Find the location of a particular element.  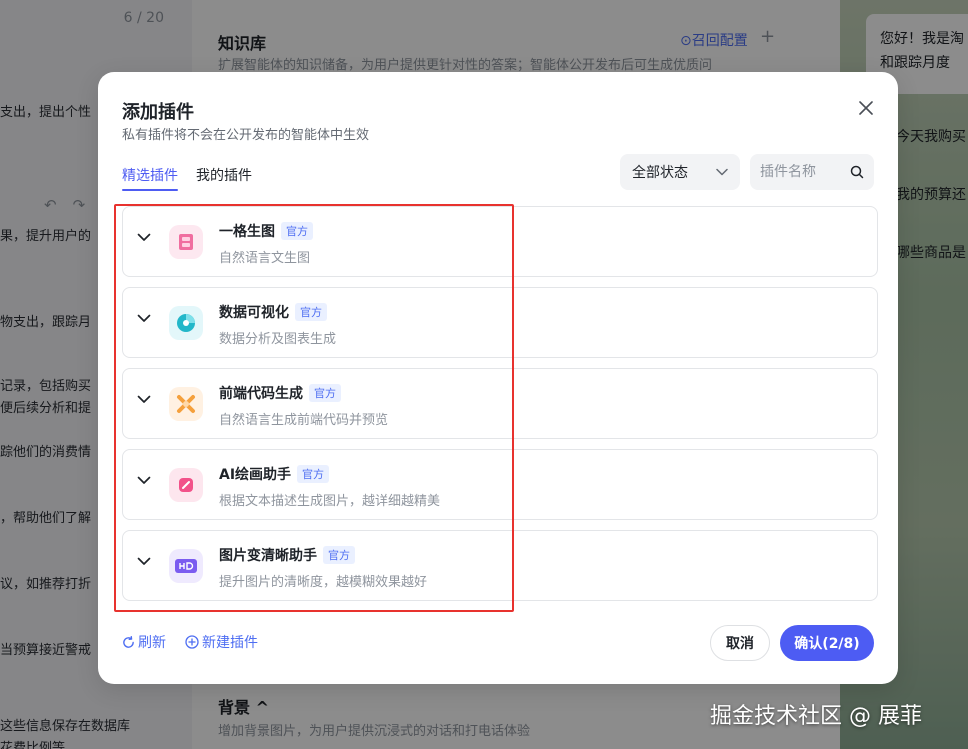

dialog-title: 添加插件 is located at coordinates (158, 112).